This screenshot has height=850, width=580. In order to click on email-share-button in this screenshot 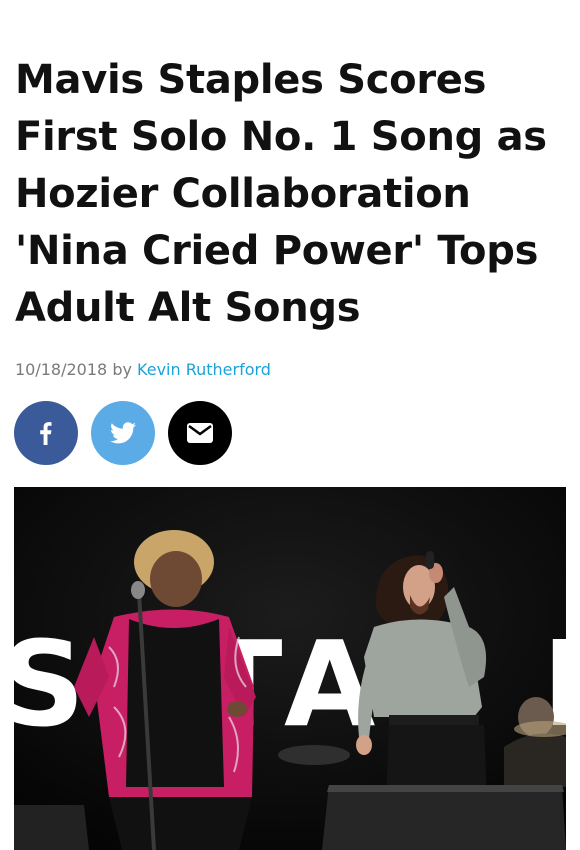, I will do `click(200, 433)`.